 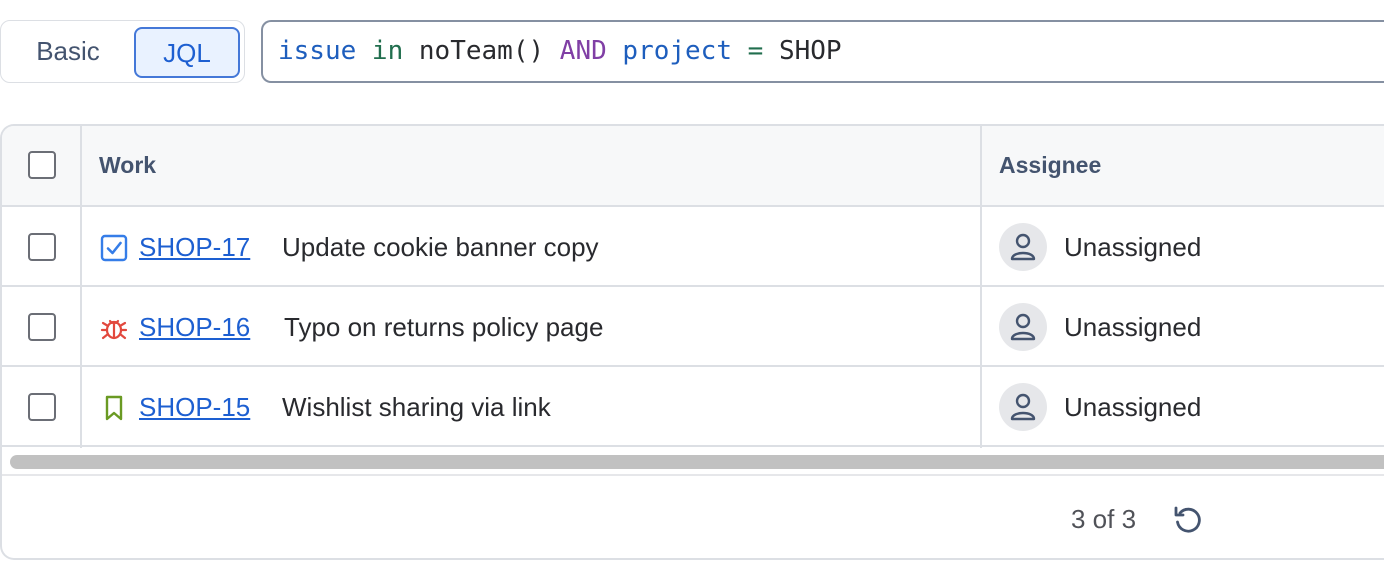 What do you see at coordinates (1188, 520) in the screenshot?
I see `refresh-icon` at bounding box center [1188, 520].